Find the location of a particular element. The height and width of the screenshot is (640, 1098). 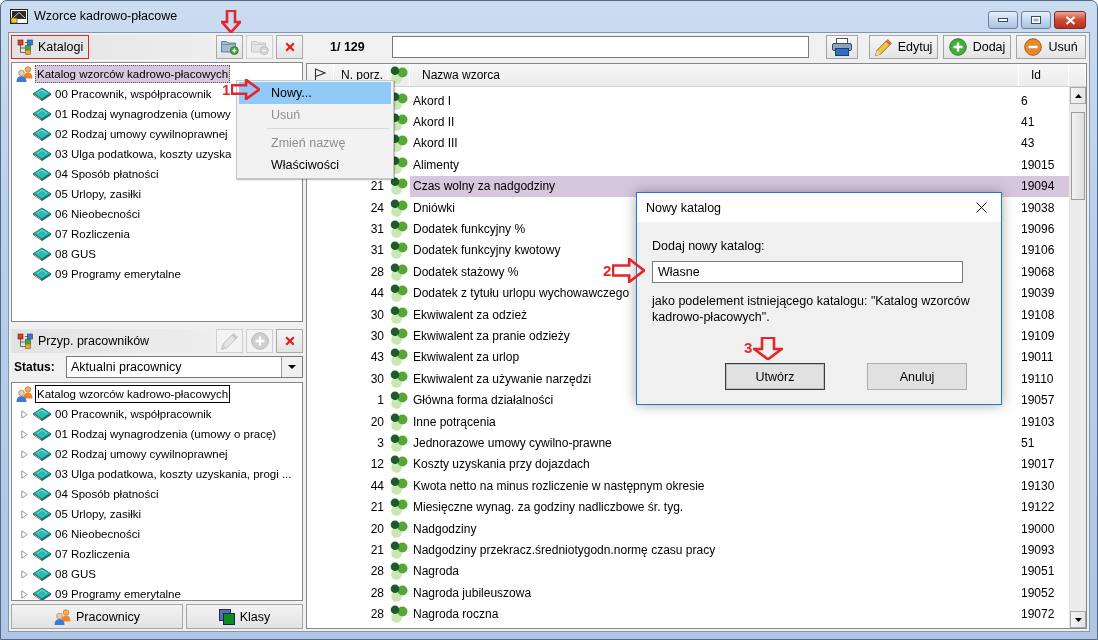

step-number: 3 is located at coordinates (748, 347).